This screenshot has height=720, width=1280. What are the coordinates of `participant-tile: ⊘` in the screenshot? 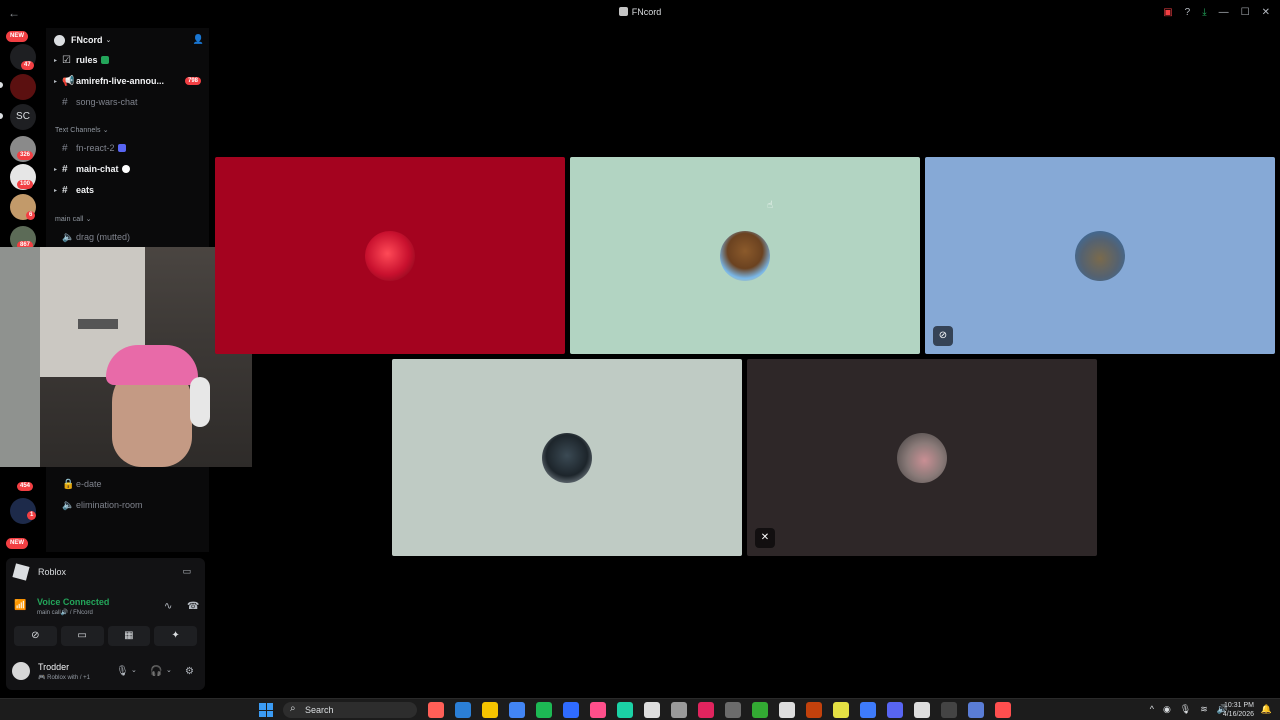 It's located at (1100, 255).